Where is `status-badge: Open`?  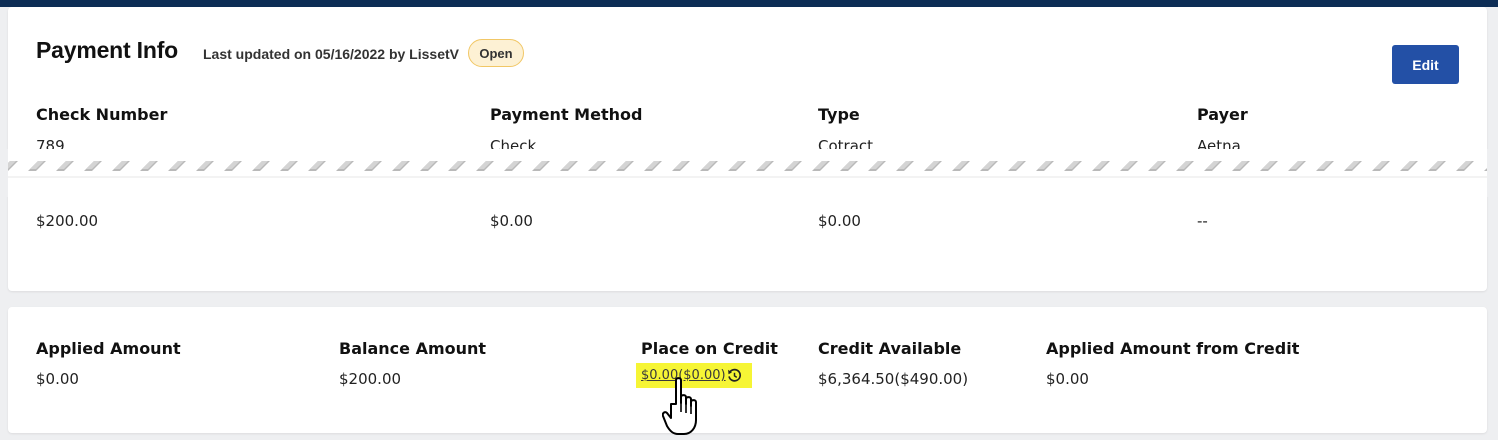
status-badge: Open is located at coordinates (496, 53).